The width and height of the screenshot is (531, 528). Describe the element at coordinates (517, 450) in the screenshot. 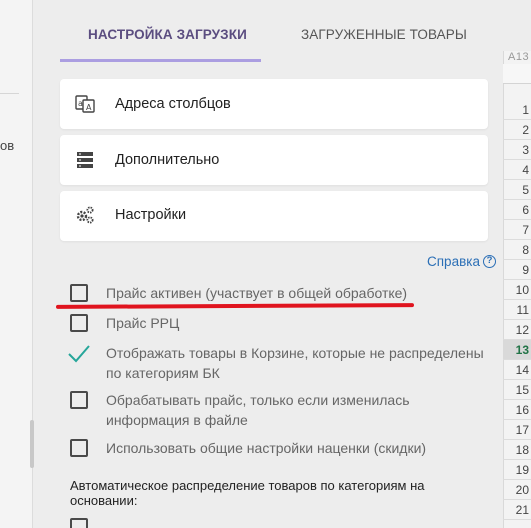

I see `row-header: 18` at that location.